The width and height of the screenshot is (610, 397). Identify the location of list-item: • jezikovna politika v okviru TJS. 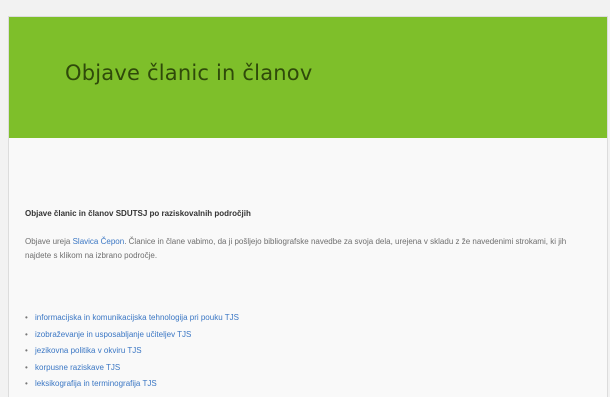
(132, 351).